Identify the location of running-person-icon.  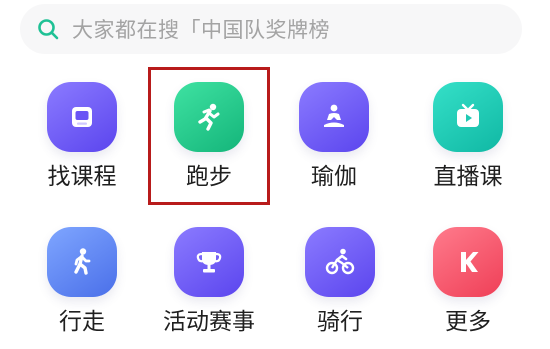
(209, 117).